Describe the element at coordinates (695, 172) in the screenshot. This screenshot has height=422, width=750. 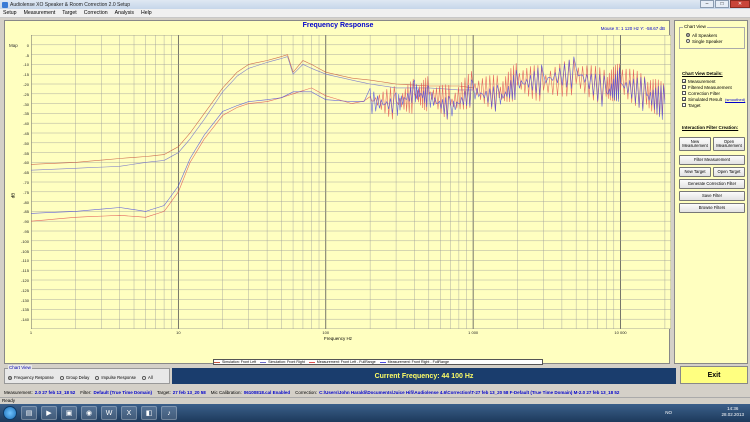
I see `new-target-button: New Target` at that location.